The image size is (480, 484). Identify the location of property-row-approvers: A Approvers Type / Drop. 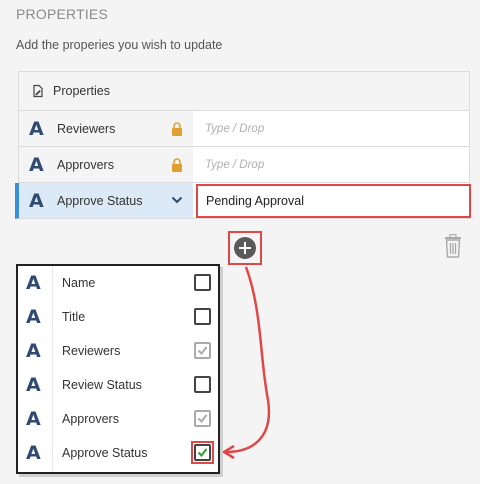
(244, 165).